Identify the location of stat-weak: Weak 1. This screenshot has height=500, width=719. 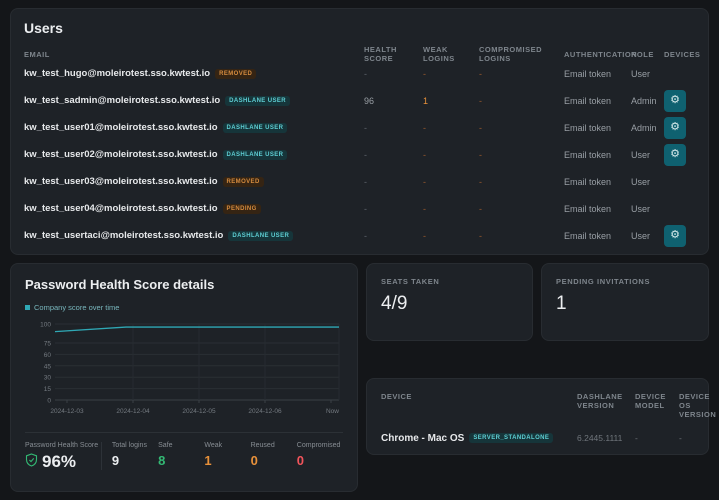
(227, 455).